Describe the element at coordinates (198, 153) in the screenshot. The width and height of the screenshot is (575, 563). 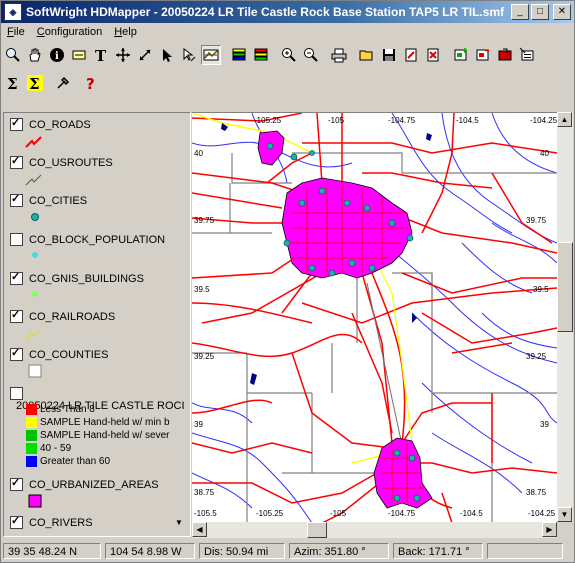
I see `lat-label-left: 40` at that location.